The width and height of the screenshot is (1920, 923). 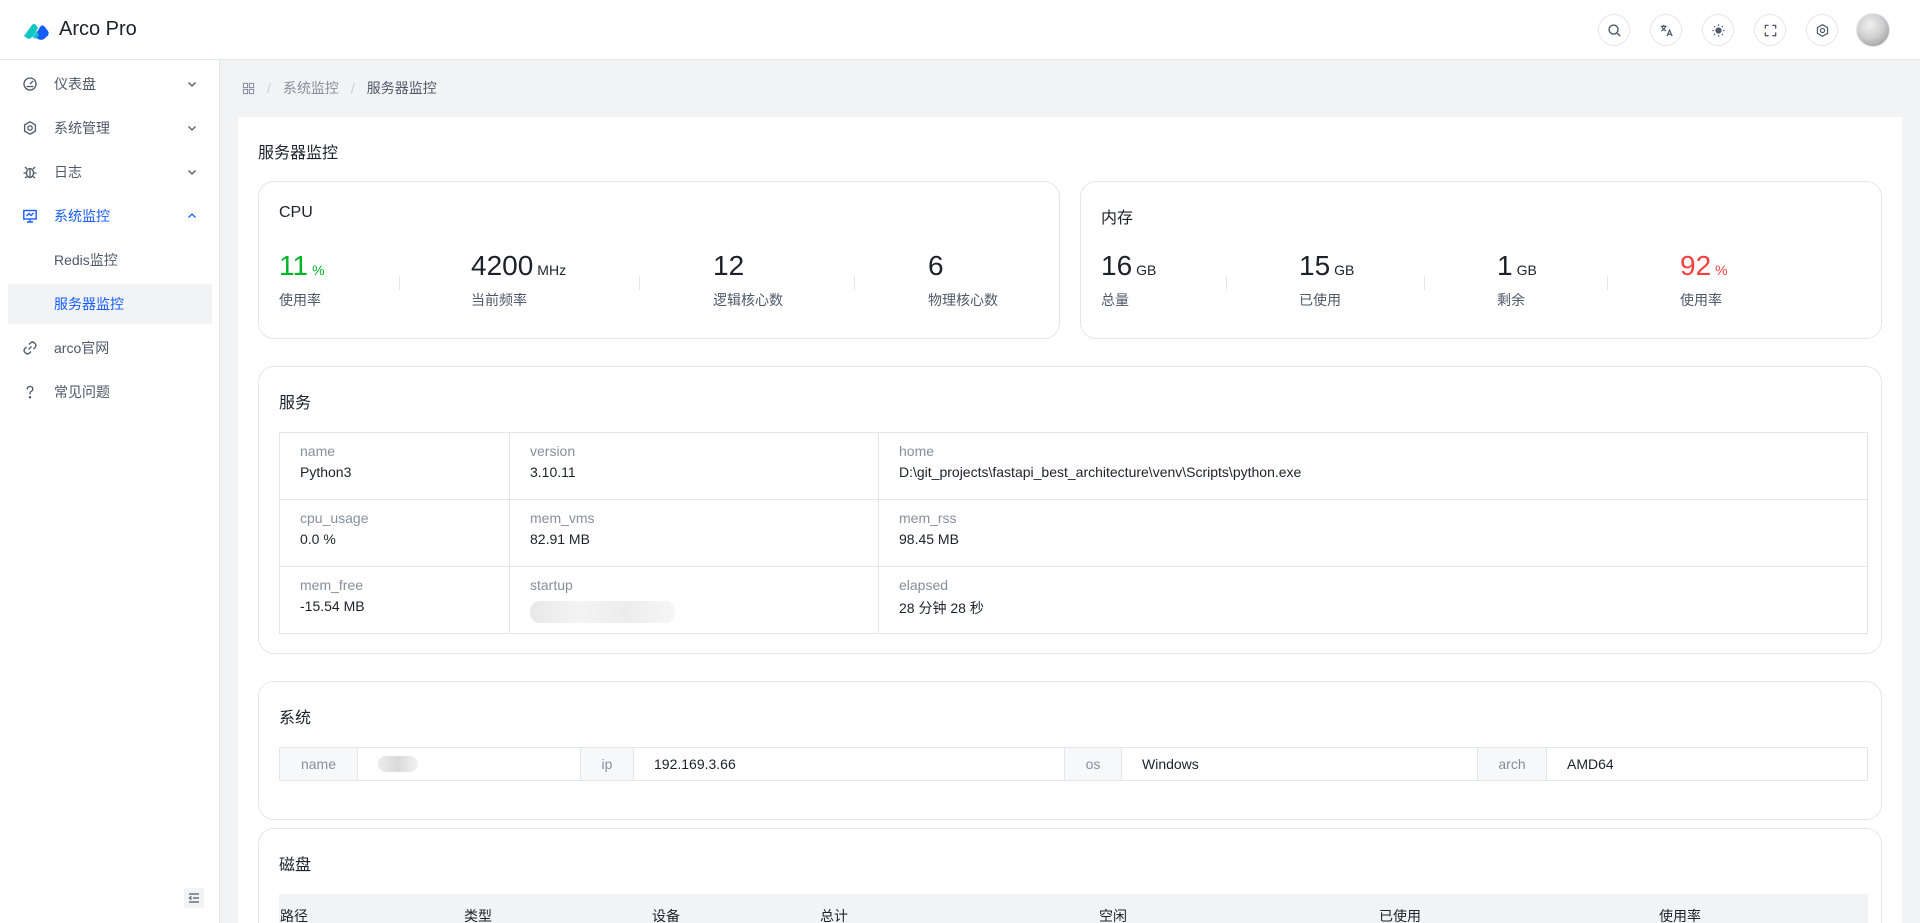 I want to click on apps-icon, so click(x=248, y=88).